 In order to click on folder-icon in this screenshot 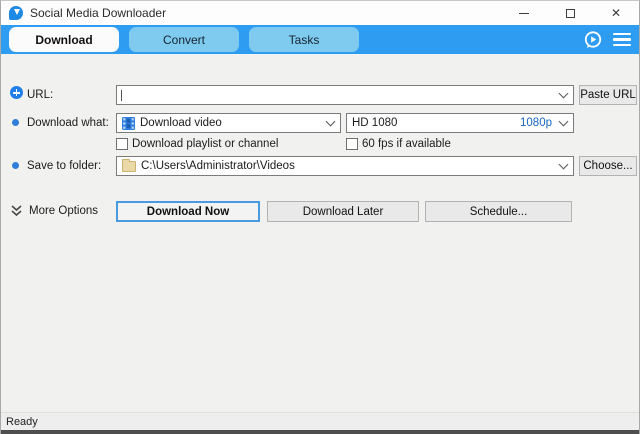, I will do `click(129, 165)`.